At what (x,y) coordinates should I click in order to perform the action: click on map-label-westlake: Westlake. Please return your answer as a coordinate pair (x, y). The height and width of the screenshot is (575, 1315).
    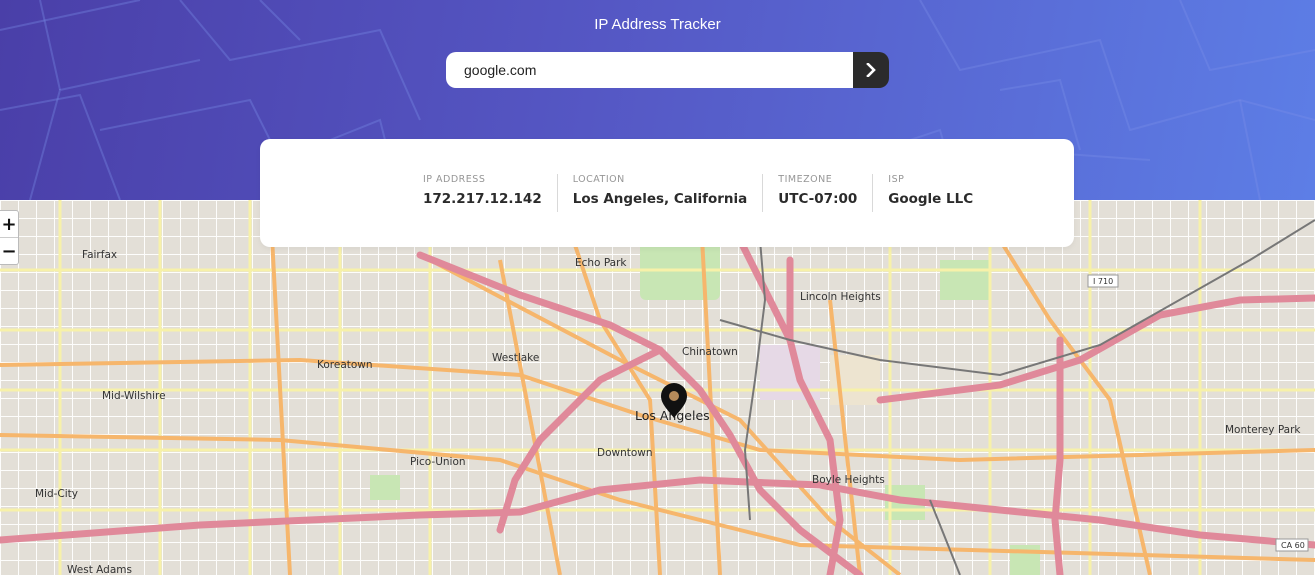
    Looking at the image, I should click on (515, 358).